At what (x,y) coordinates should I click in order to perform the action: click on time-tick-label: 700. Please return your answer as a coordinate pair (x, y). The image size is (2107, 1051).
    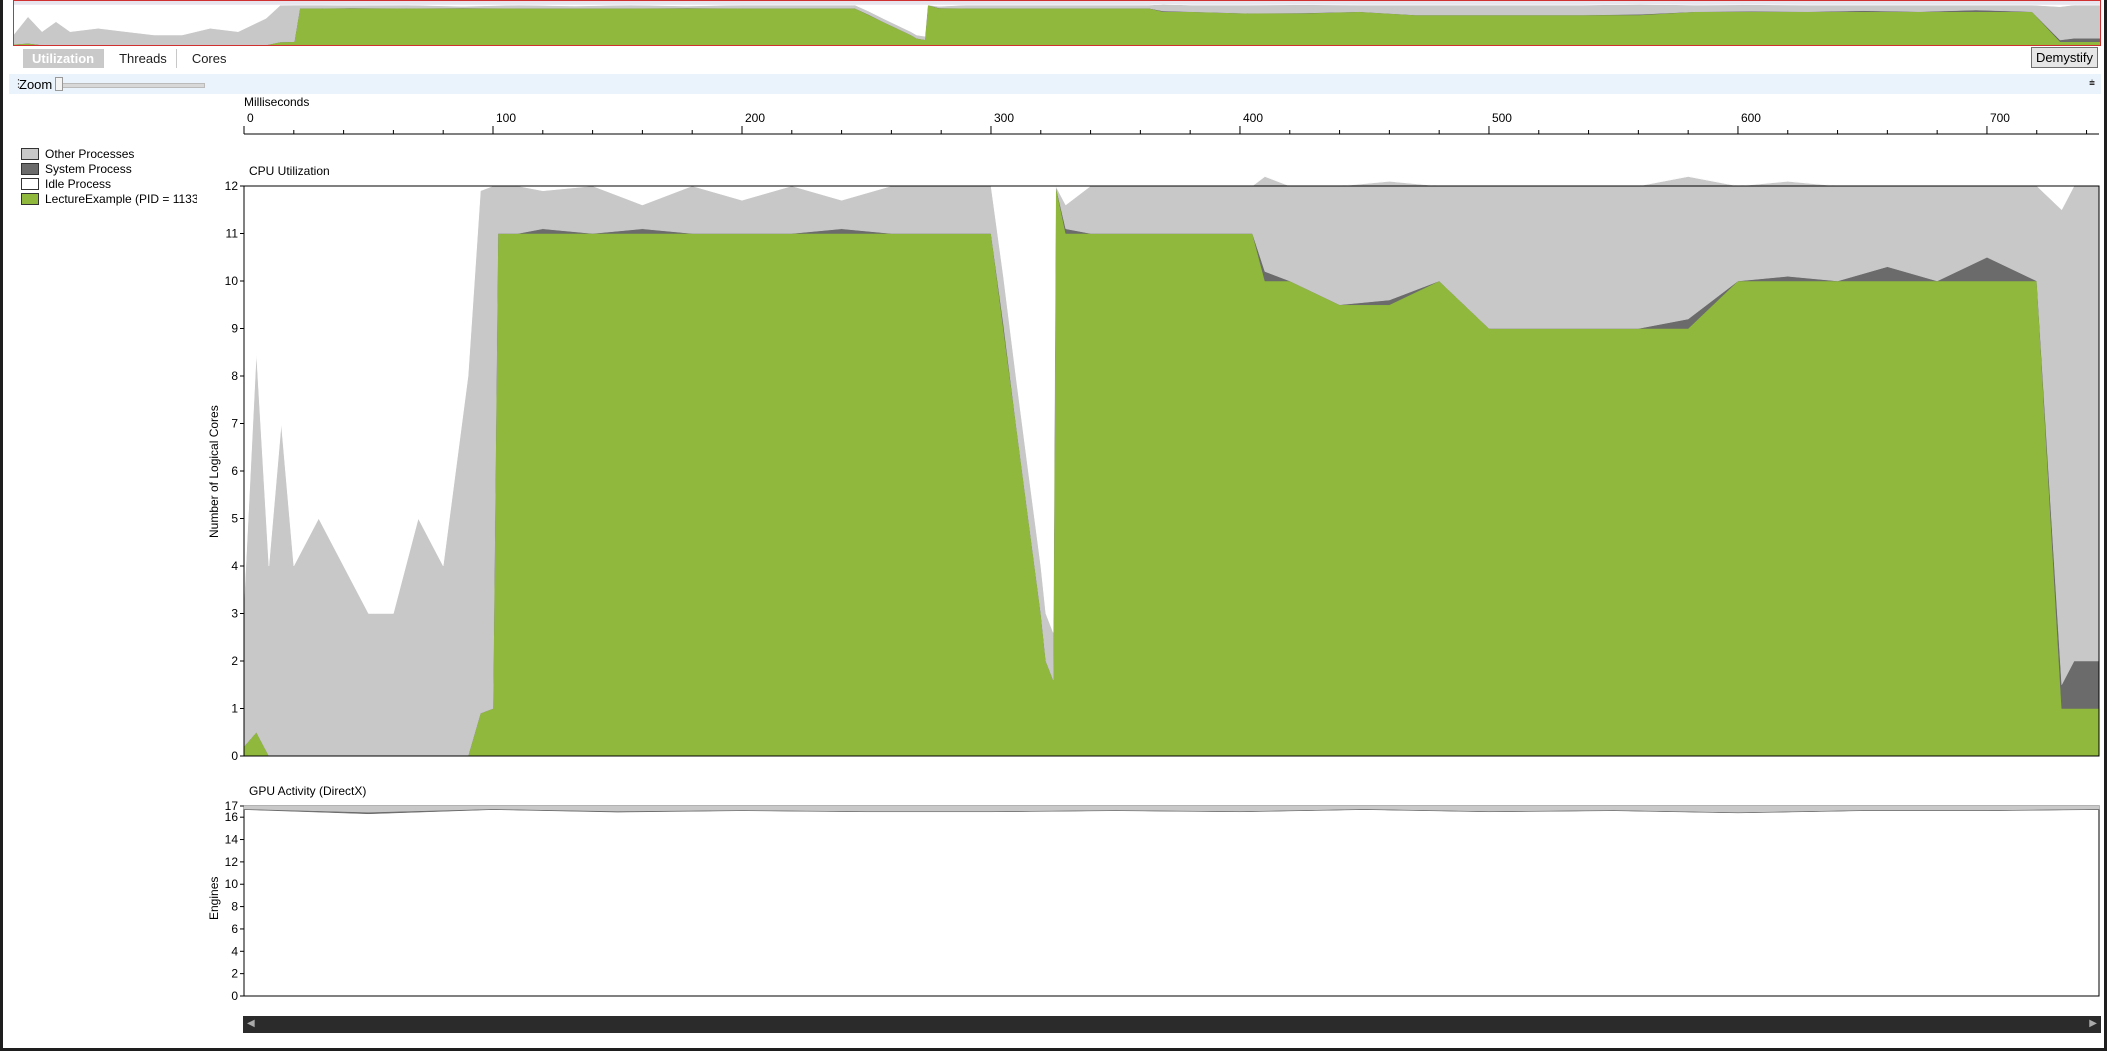
    Looking at the image, I should click on (2000, 118).